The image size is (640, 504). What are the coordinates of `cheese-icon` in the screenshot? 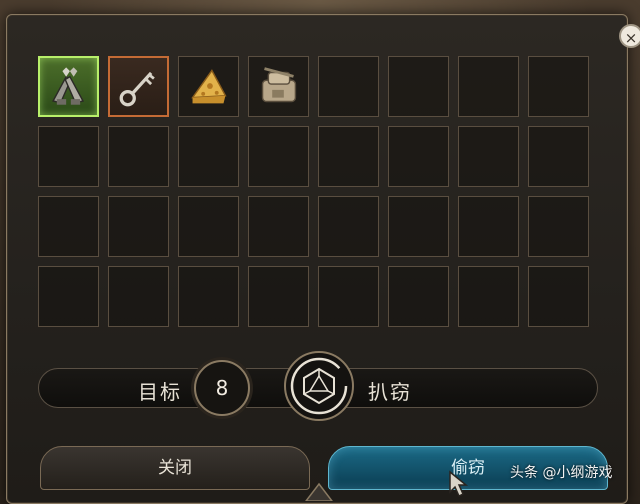 It's located at (209, 86).